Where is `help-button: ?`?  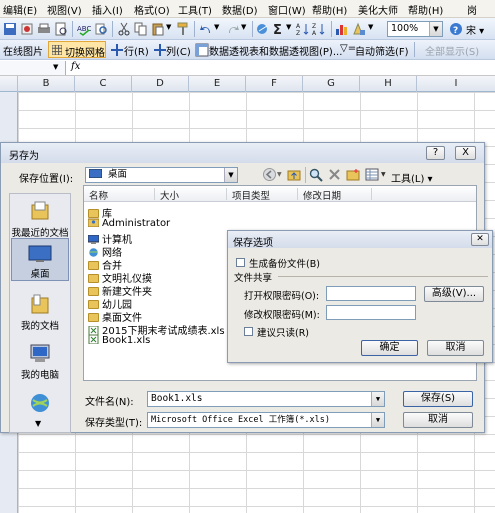 help-button: ? is located at coordinates (435, 153).